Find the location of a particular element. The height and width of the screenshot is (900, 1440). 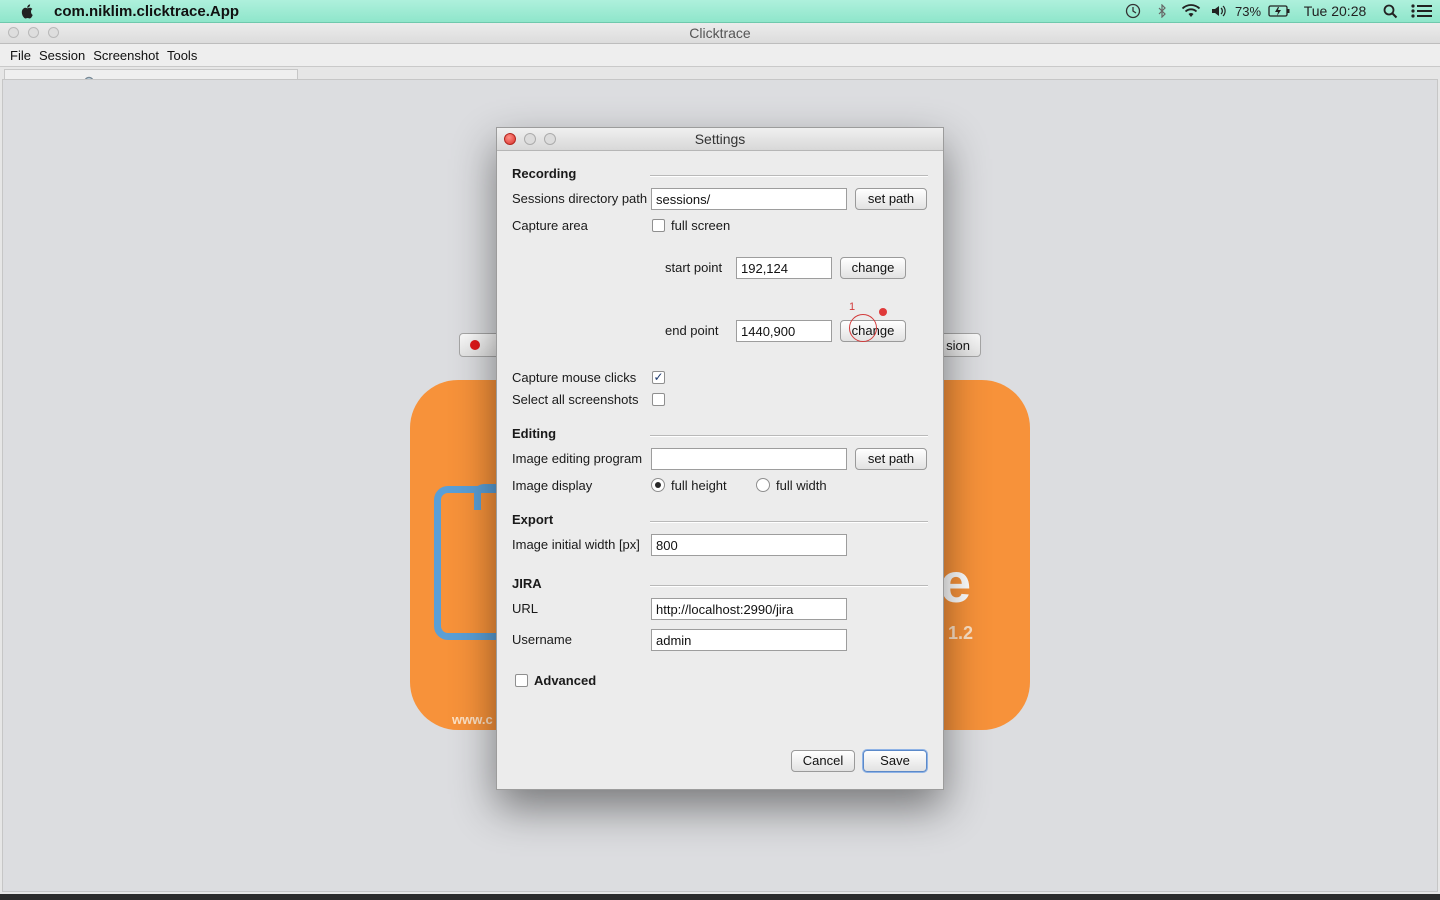

window-titlebar: Clicktrace is located at coordinates (720, 33).